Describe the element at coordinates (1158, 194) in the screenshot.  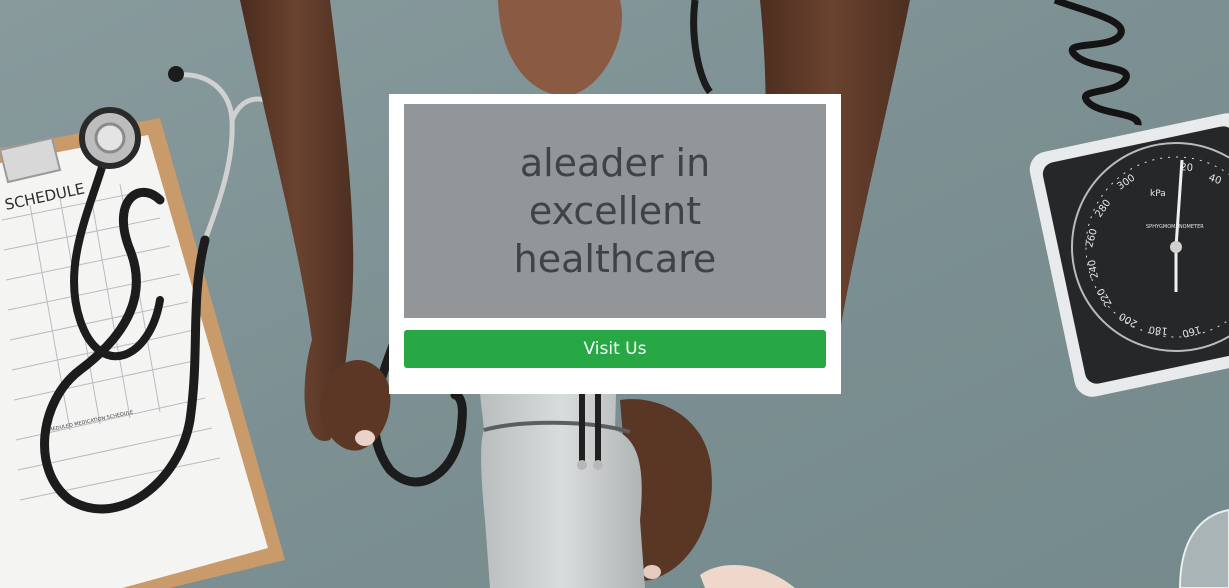
I see `gauge-unit-text: kPa` at that location.